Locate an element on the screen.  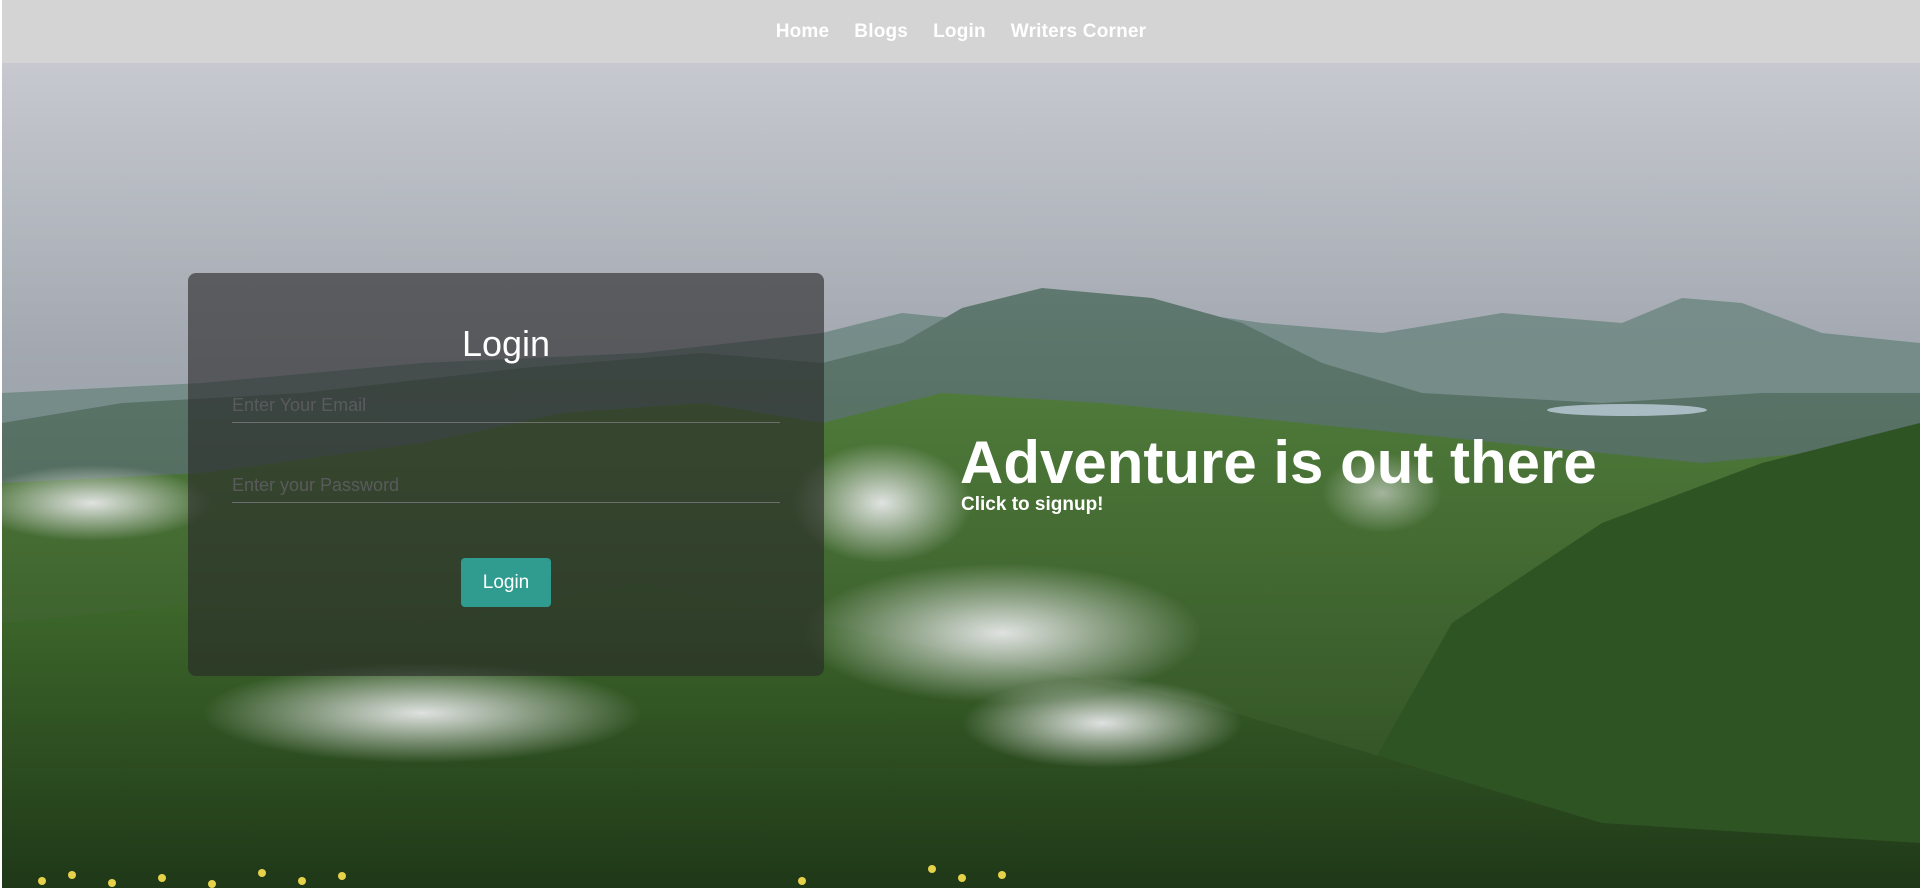
hero-heading: Adventure is out there is located at coordinates (1278, 462).